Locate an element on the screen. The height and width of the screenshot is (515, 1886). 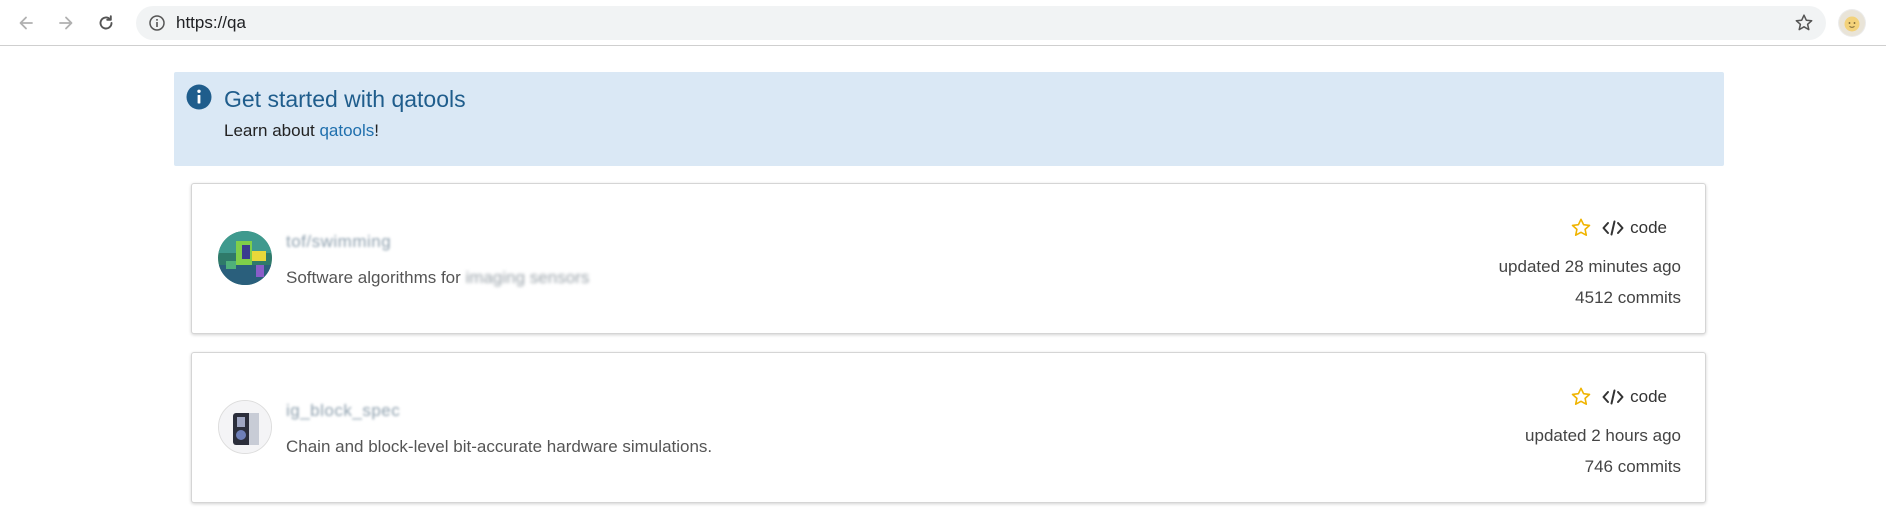
profile-button is located at coordinates (1852, 23).